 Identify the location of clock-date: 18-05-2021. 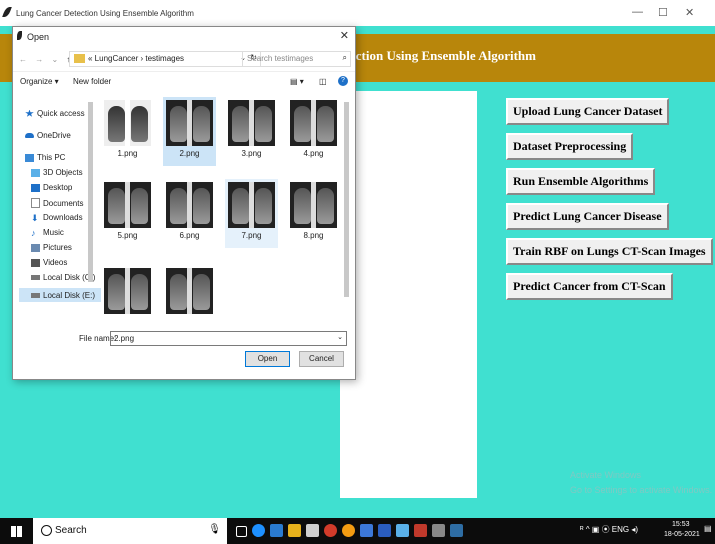
(682, 534).